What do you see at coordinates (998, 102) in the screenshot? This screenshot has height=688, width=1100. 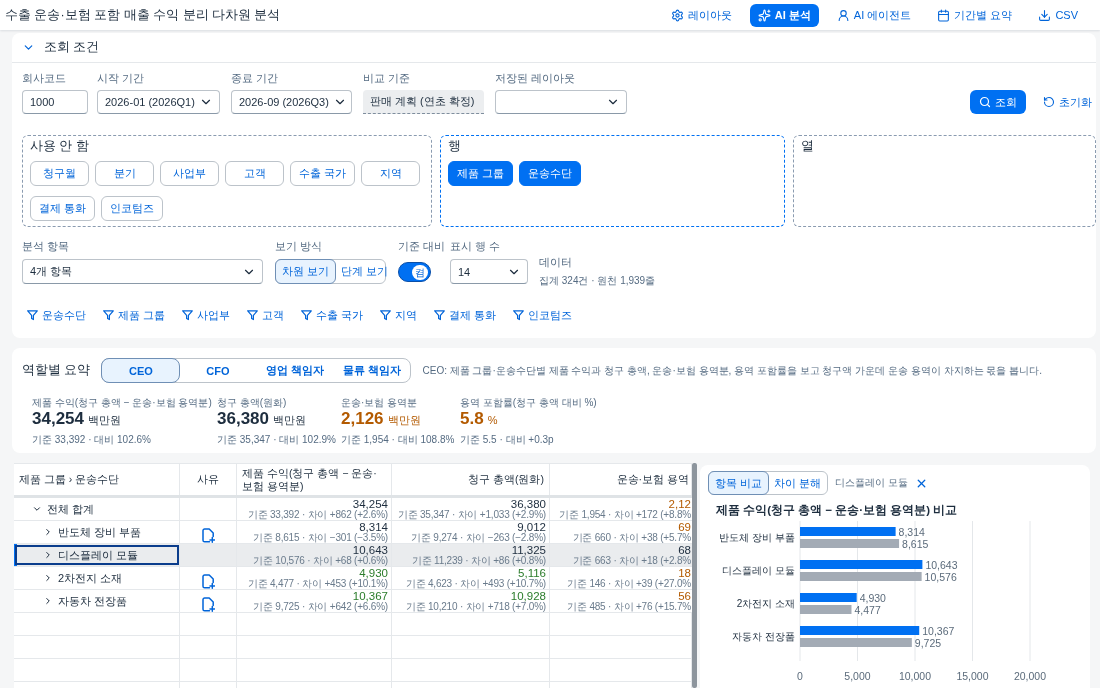 I see `search-button: 조회` at bounding box center [998, 102].